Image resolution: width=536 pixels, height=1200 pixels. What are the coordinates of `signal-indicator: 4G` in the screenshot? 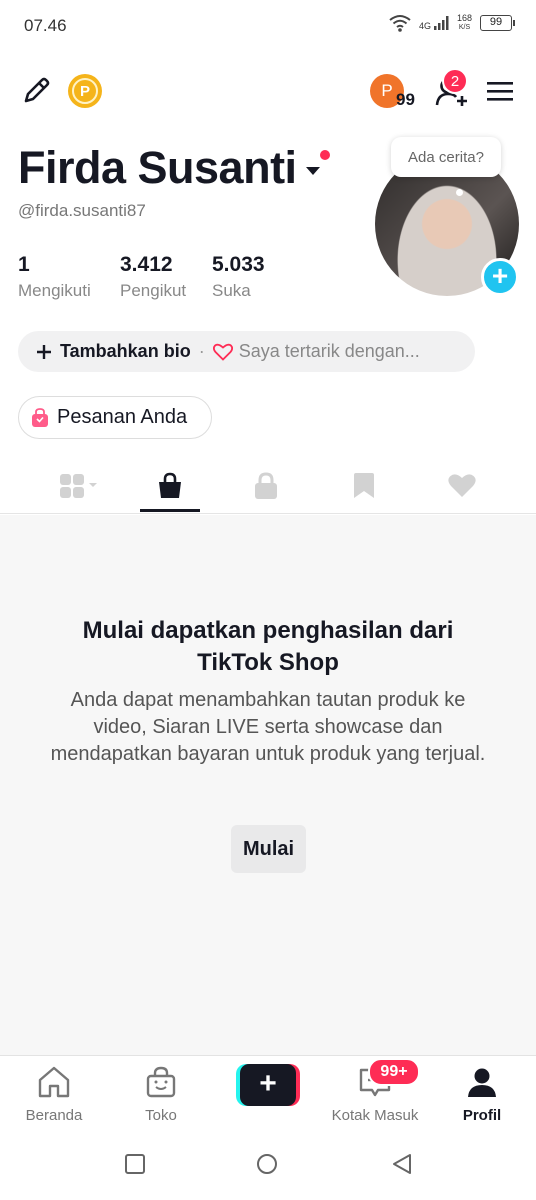 It's located at (434, 23).